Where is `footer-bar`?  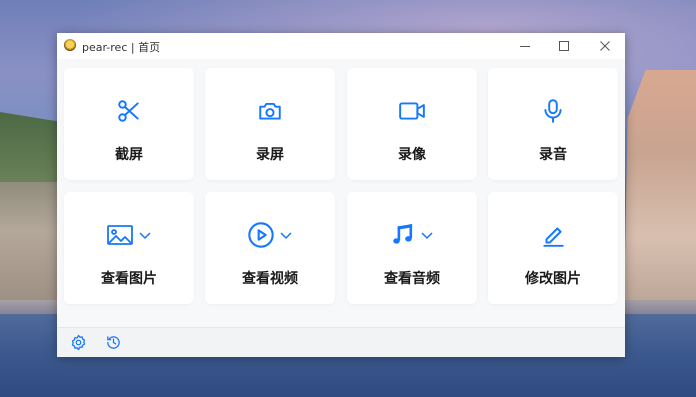
footer-bar is located at coordinates (341, 342).